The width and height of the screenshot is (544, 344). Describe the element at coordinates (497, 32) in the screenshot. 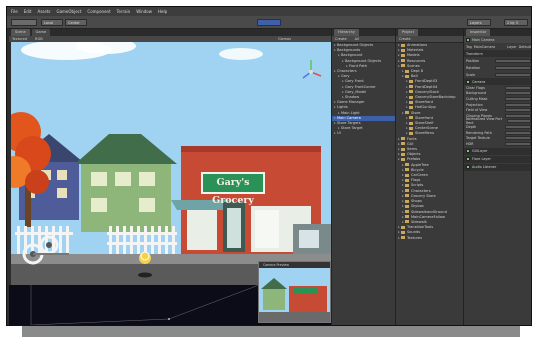

I see `inspector-tabs: Inspector` at that location.